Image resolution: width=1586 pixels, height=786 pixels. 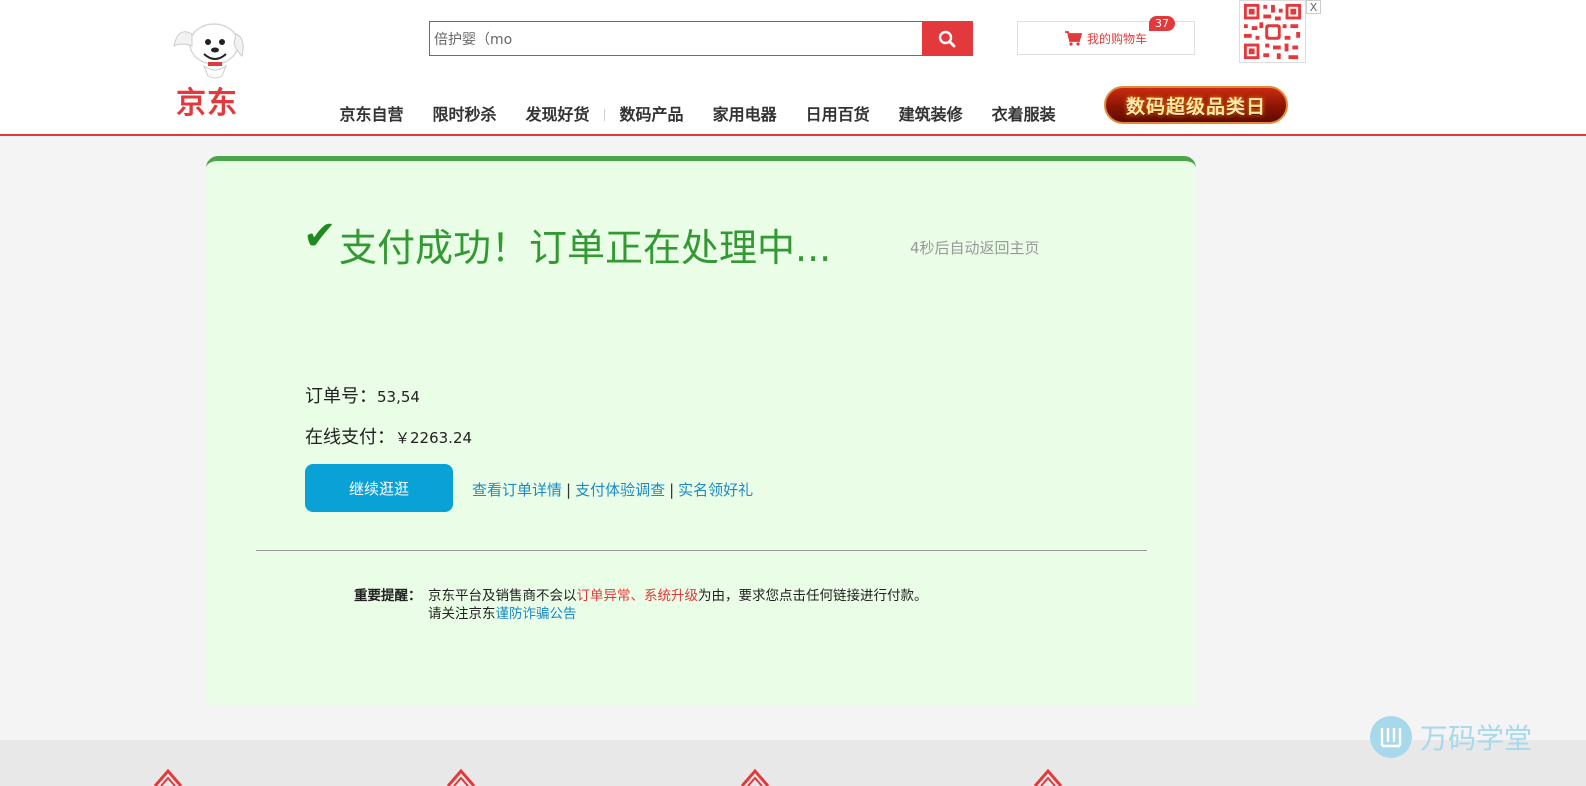 What do you see at coordinates (434, 438) in the screenshot?
I see `payment-amount-value: ￥2263.24` at bounding box center [434, 438].